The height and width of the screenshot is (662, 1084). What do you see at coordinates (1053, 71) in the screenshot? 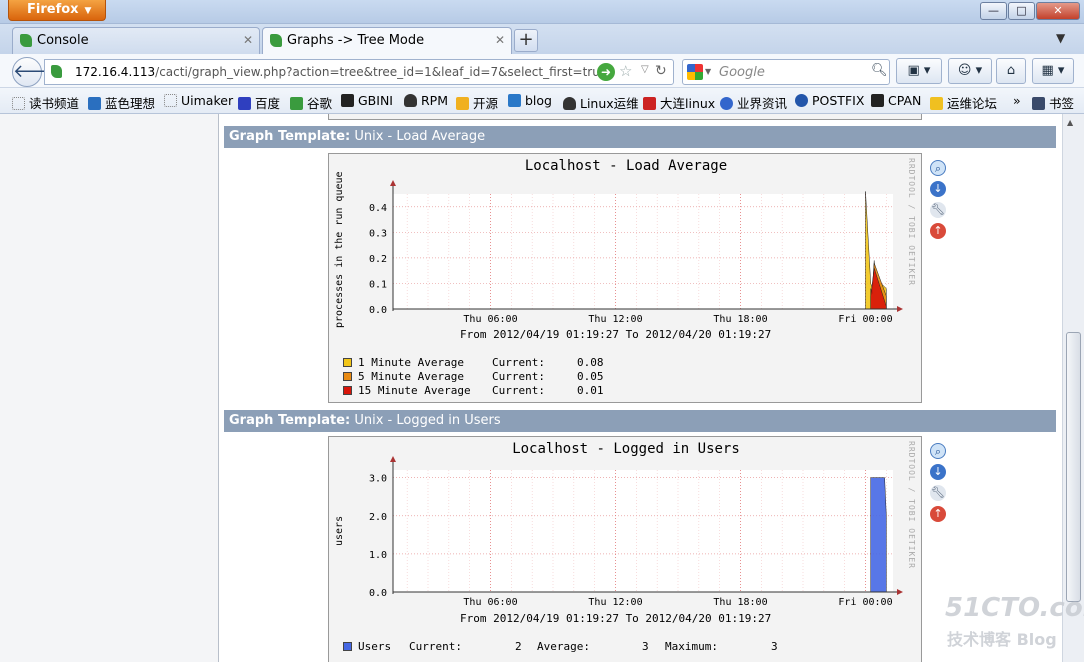
I see `extensions-grid-button: ▦ ▾` at bounding box center [1053, 71].